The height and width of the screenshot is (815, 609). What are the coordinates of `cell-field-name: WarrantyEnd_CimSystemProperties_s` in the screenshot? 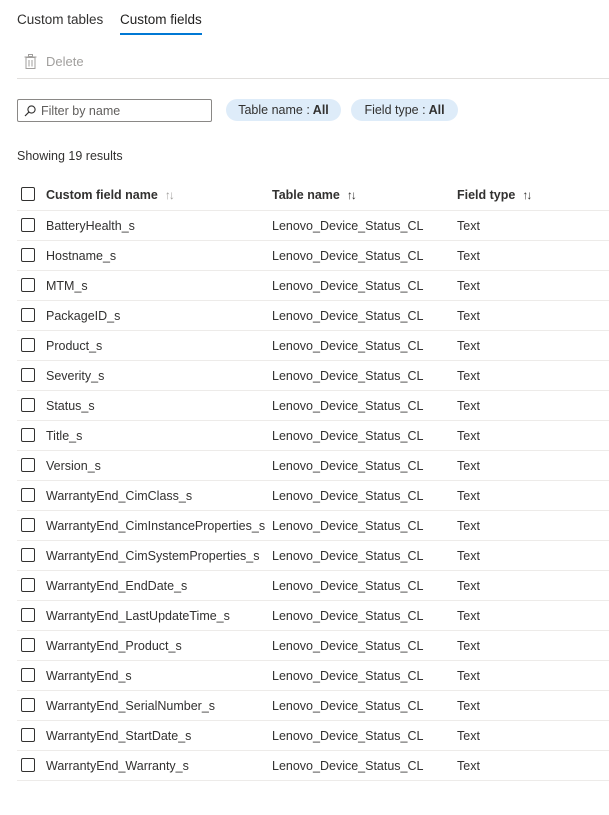 It's located at (153, 556).